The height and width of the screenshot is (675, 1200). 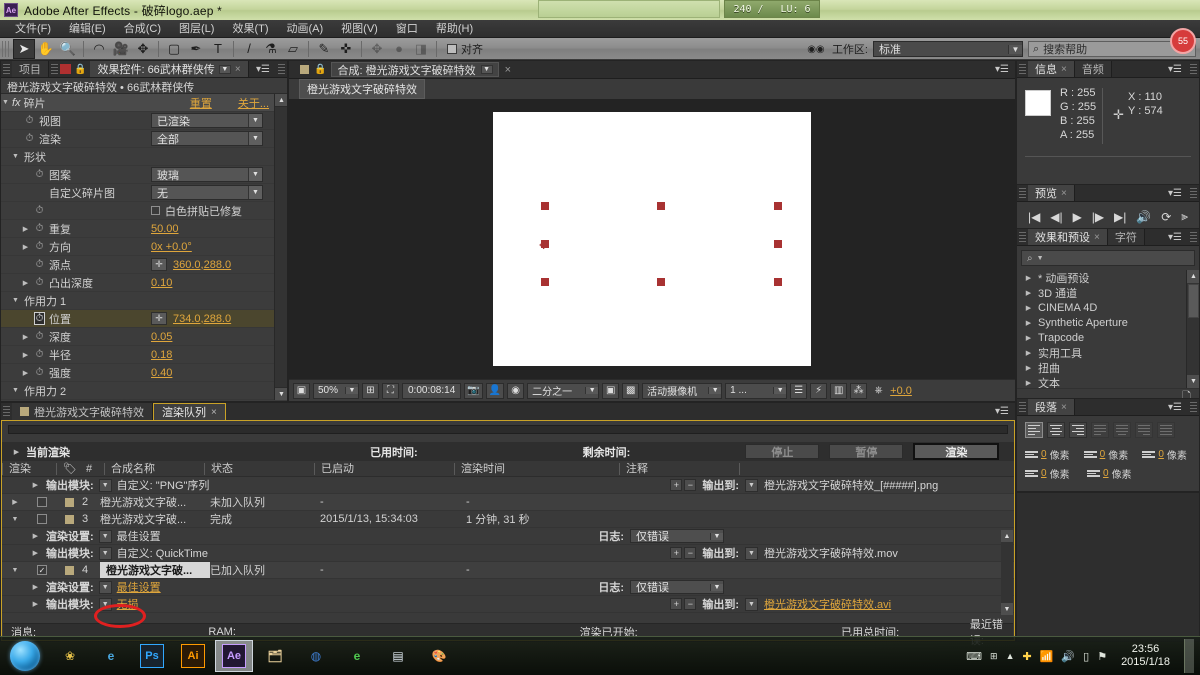 I want to click on start-button, so click(x=25, y=656).